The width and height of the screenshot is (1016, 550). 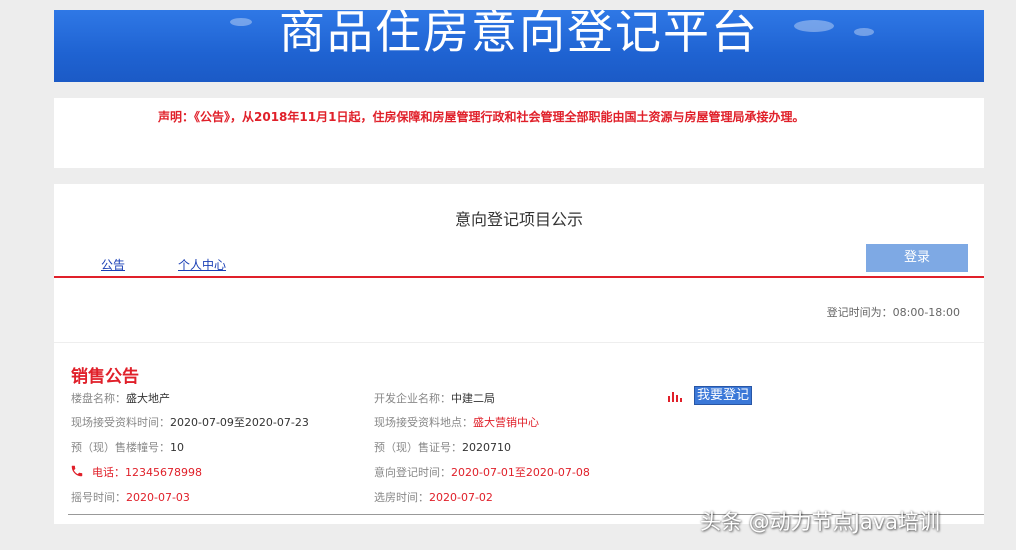 I want to click on lottery-time-value: 2020-07-03, so click(x=158, y=497).